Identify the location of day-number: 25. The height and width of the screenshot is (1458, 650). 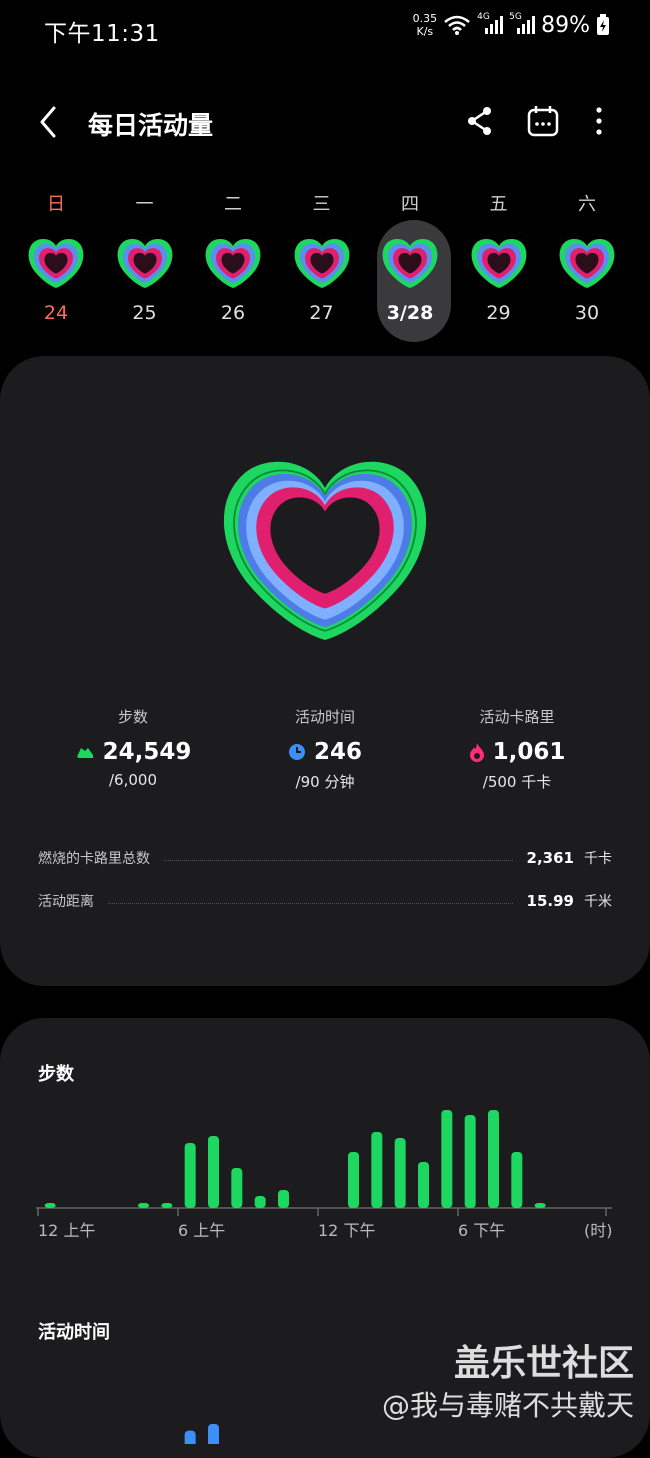
(144, 313).